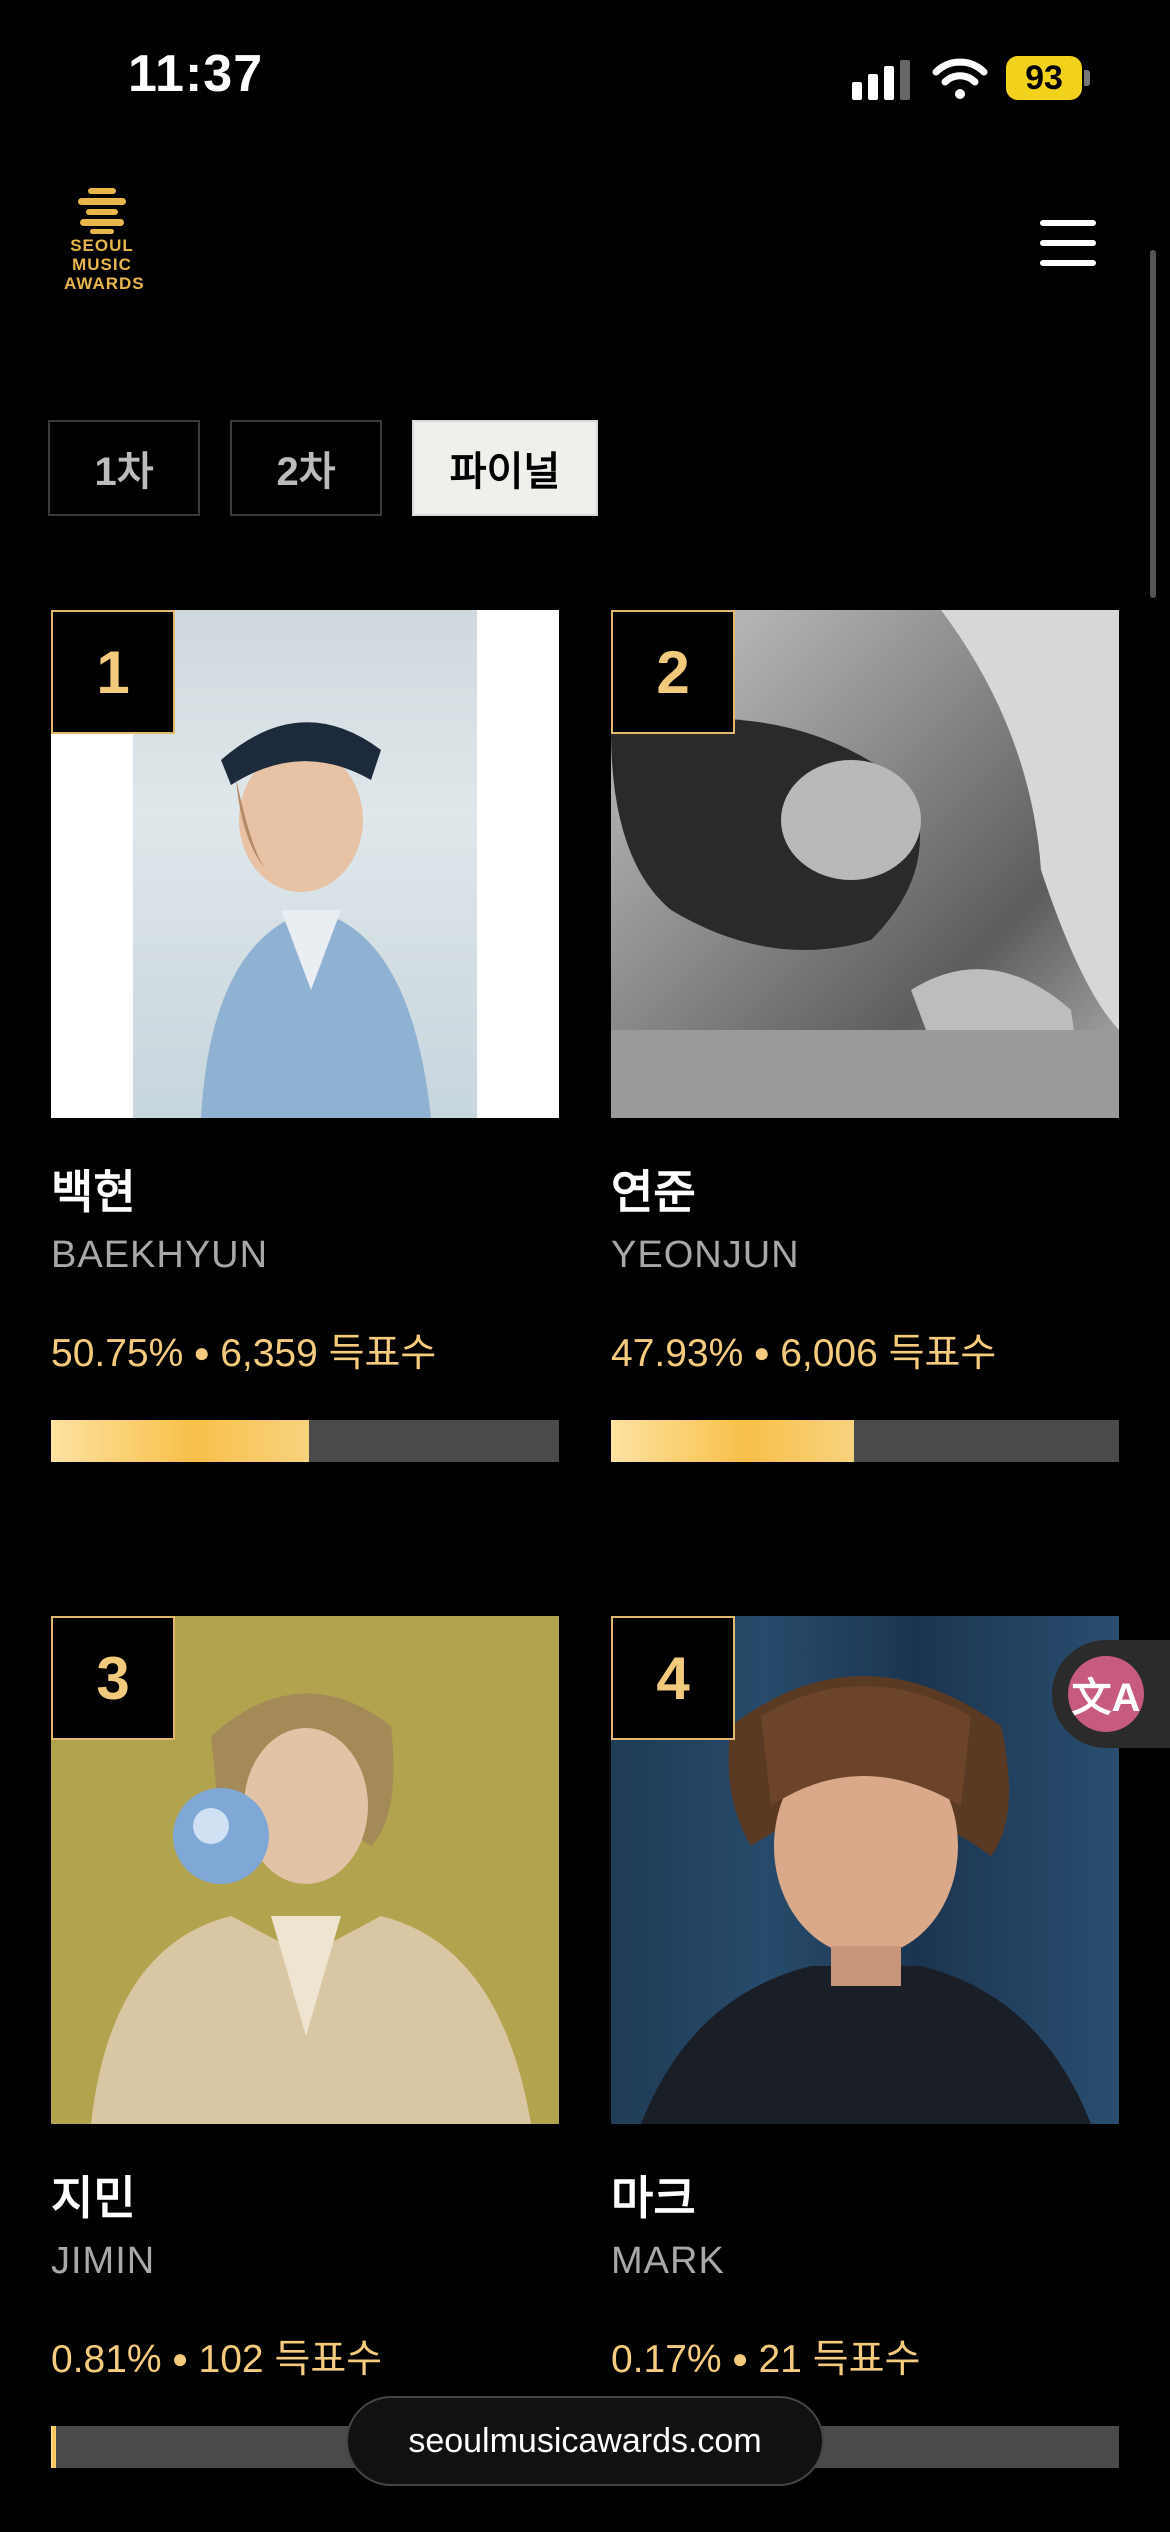 The width and height of the screenshot is (1170, 2532). Describe the element at coordinates (677, 1353) in the screenshot. I see `vote-percent: 47.93%` at that location.